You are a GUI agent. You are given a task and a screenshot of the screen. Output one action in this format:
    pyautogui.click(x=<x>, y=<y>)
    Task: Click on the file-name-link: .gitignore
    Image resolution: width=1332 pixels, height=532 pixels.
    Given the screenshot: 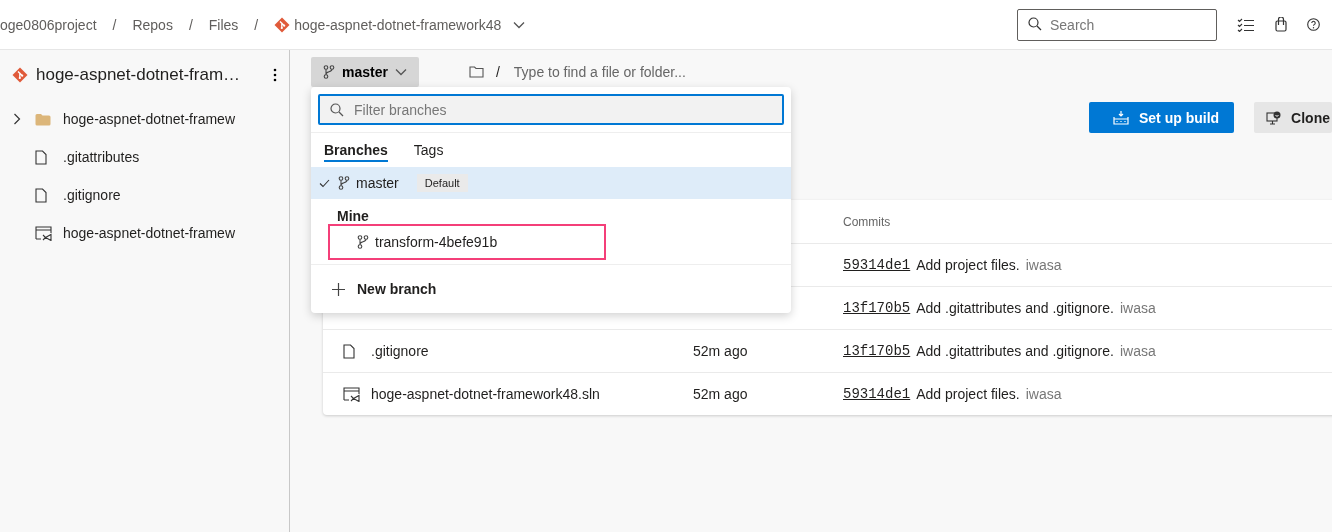 What is the action you would take?
    pyautogui.click(x=400, y=351)
    